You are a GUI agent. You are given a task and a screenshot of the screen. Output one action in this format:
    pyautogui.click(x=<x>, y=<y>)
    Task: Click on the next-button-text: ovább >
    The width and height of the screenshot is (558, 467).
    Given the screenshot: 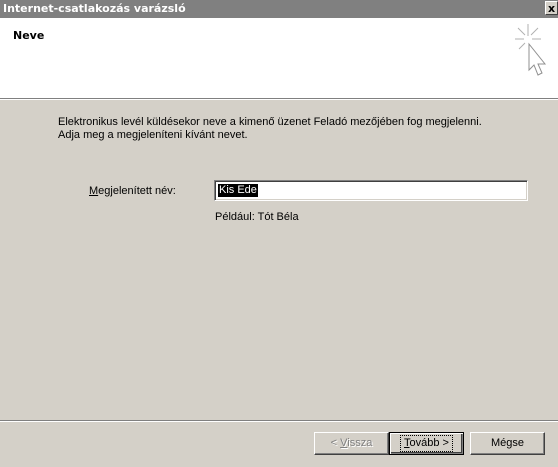 What is the action you would take?
    pyautogui.click(x=429, y=443)
    